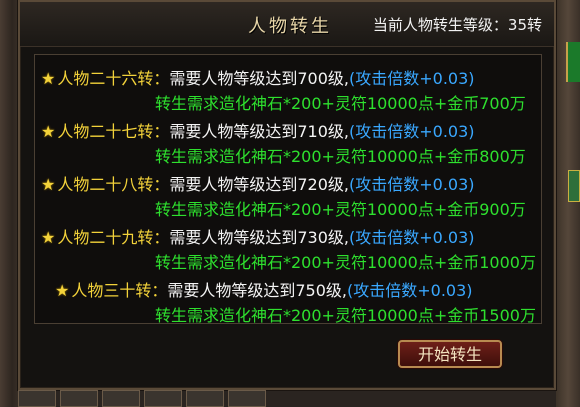  I want to click on panel-titlebar: 人物转生 当前人物转生等级：35转, so click(287, 24).